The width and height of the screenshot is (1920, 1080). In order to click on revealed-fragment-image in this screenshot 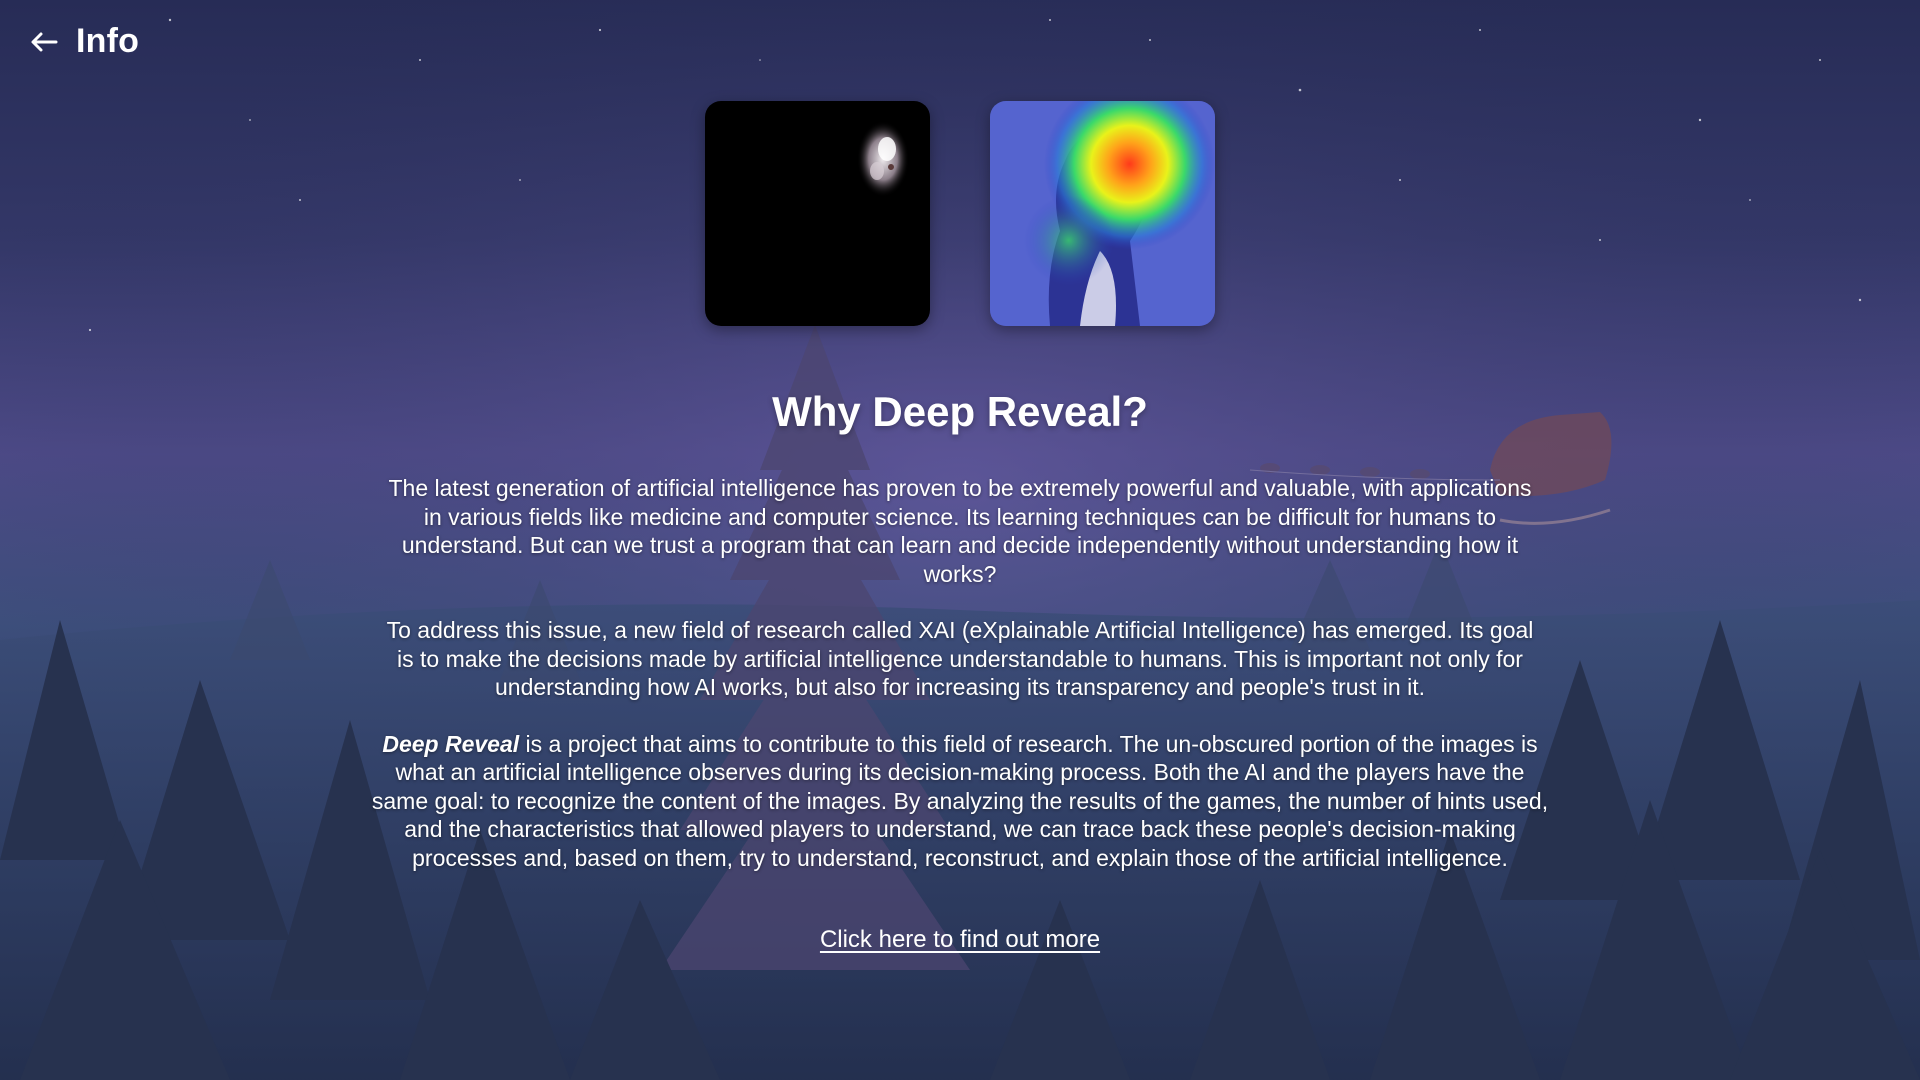, I will do `click(817, 213)`.